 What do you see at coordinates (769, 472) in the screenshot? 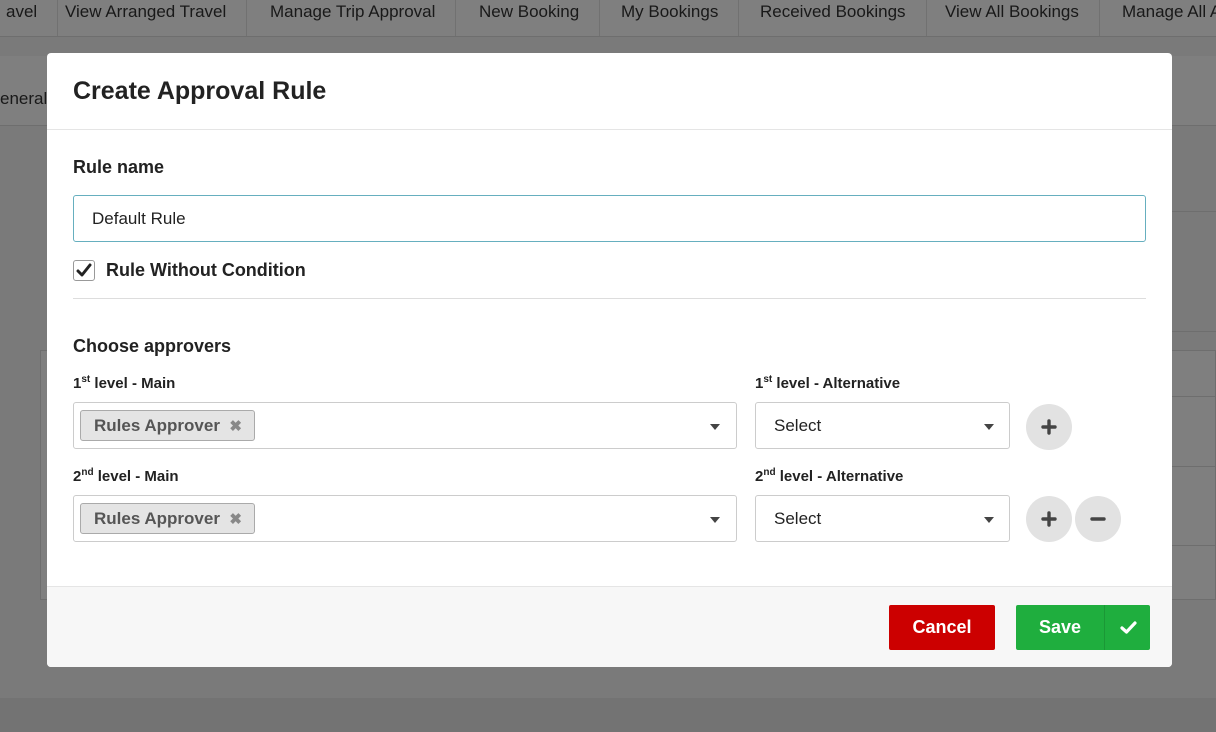
I see `level-2-alt-ordinal-suffix: nd` at bounding box center [769, 472].